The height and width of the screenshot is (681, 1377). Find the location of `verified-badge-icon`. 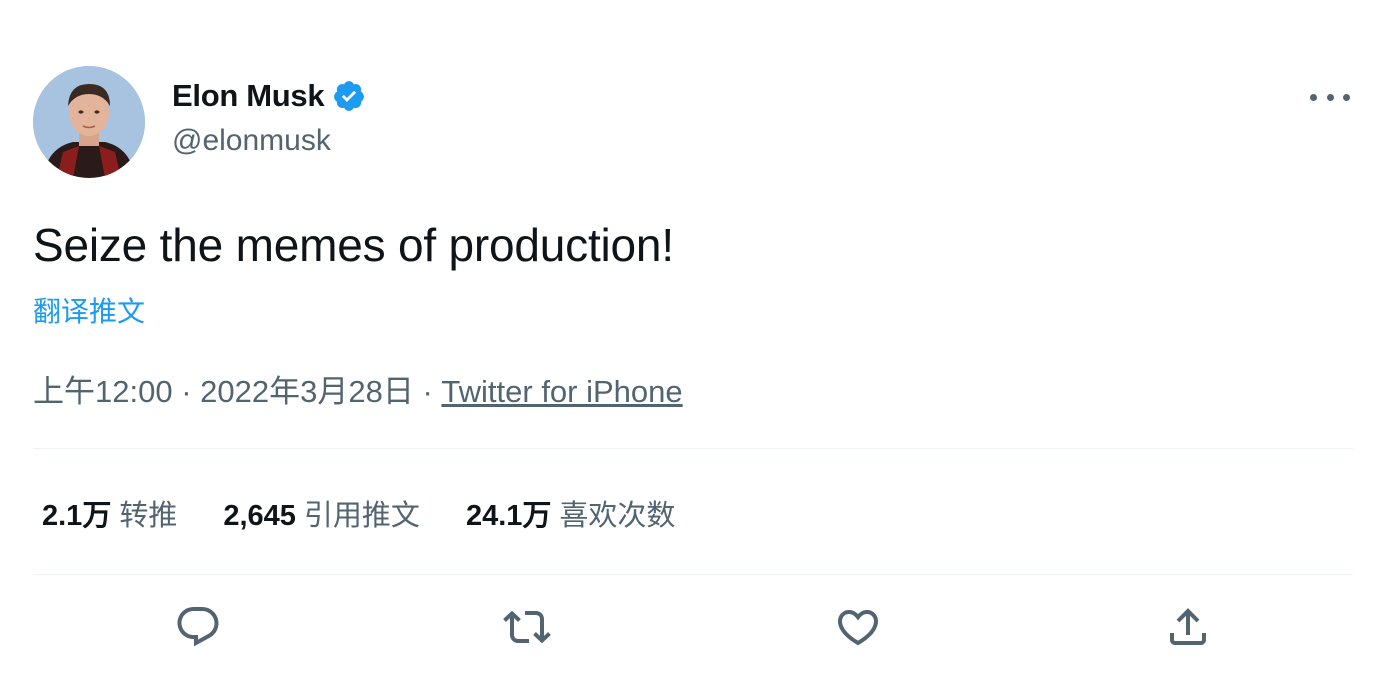

verified-badge-icon is located at coordinates (349, 96).